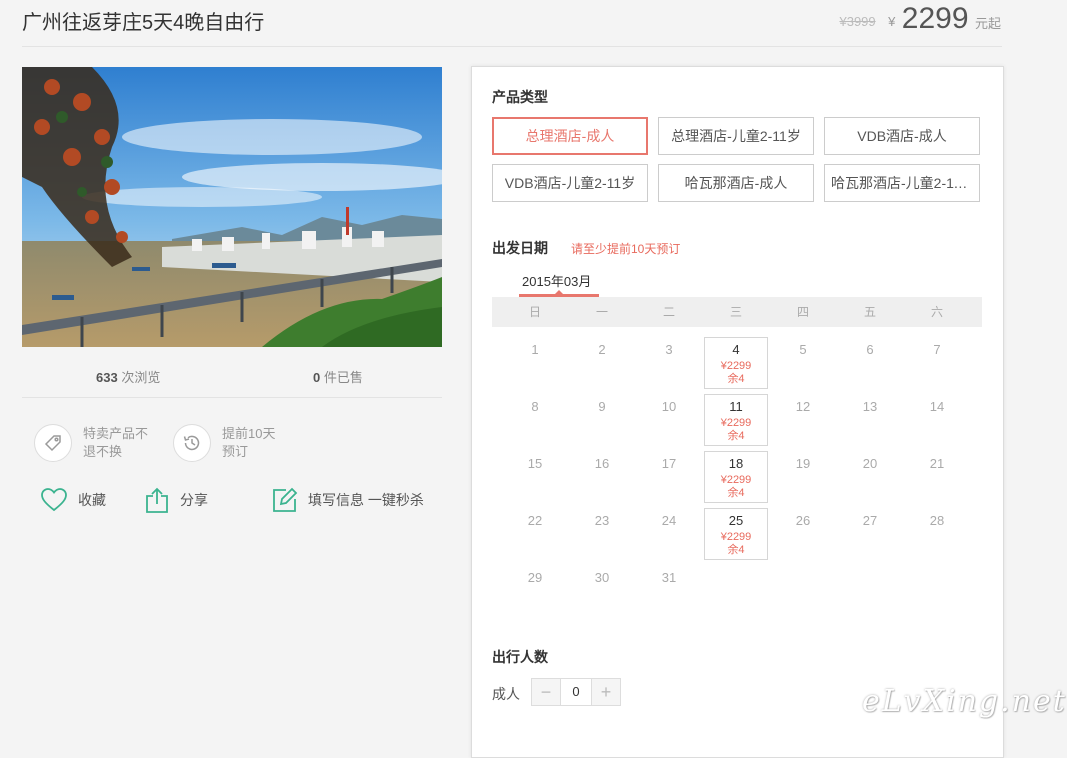 This screenshot has height=758, width=1067. What do you see at coordinates (559, 292) in the screenshot?
I see `month-caret-icon` at bounding box center [559, 292].